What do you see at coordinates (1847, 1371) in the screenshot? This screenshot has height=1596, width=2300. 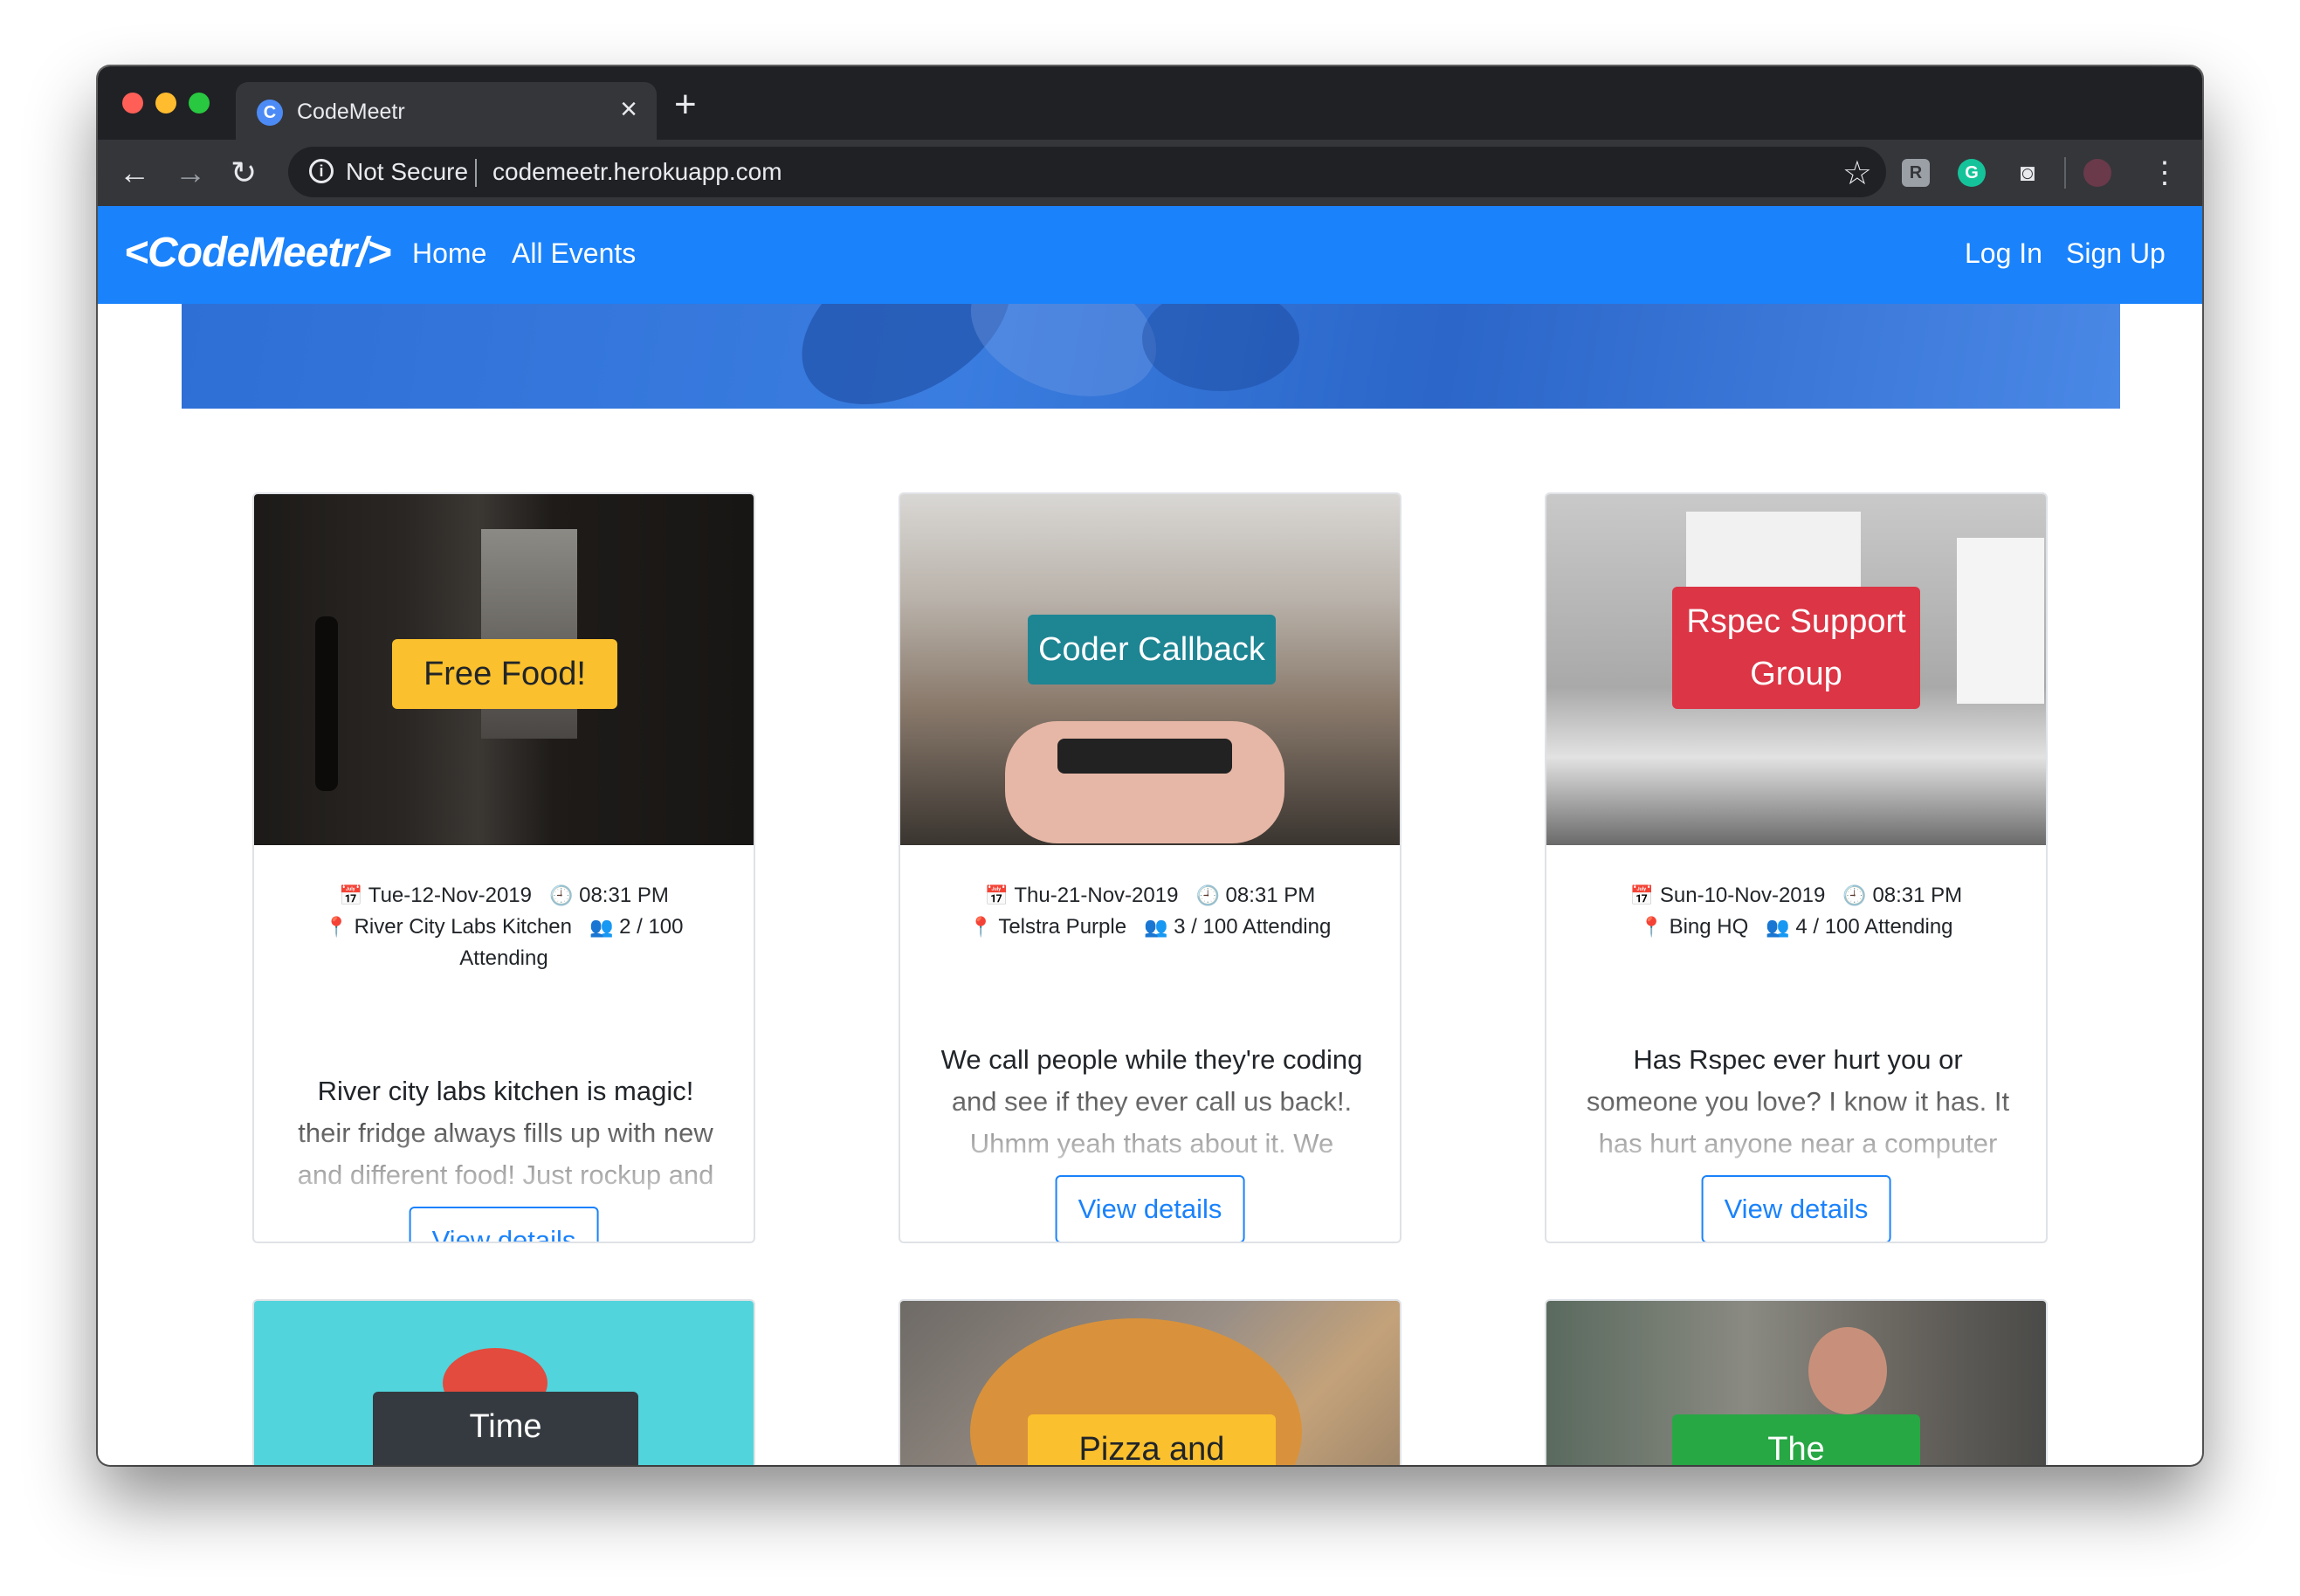 I see `person-shape` at bounding box center [1847, 1371].